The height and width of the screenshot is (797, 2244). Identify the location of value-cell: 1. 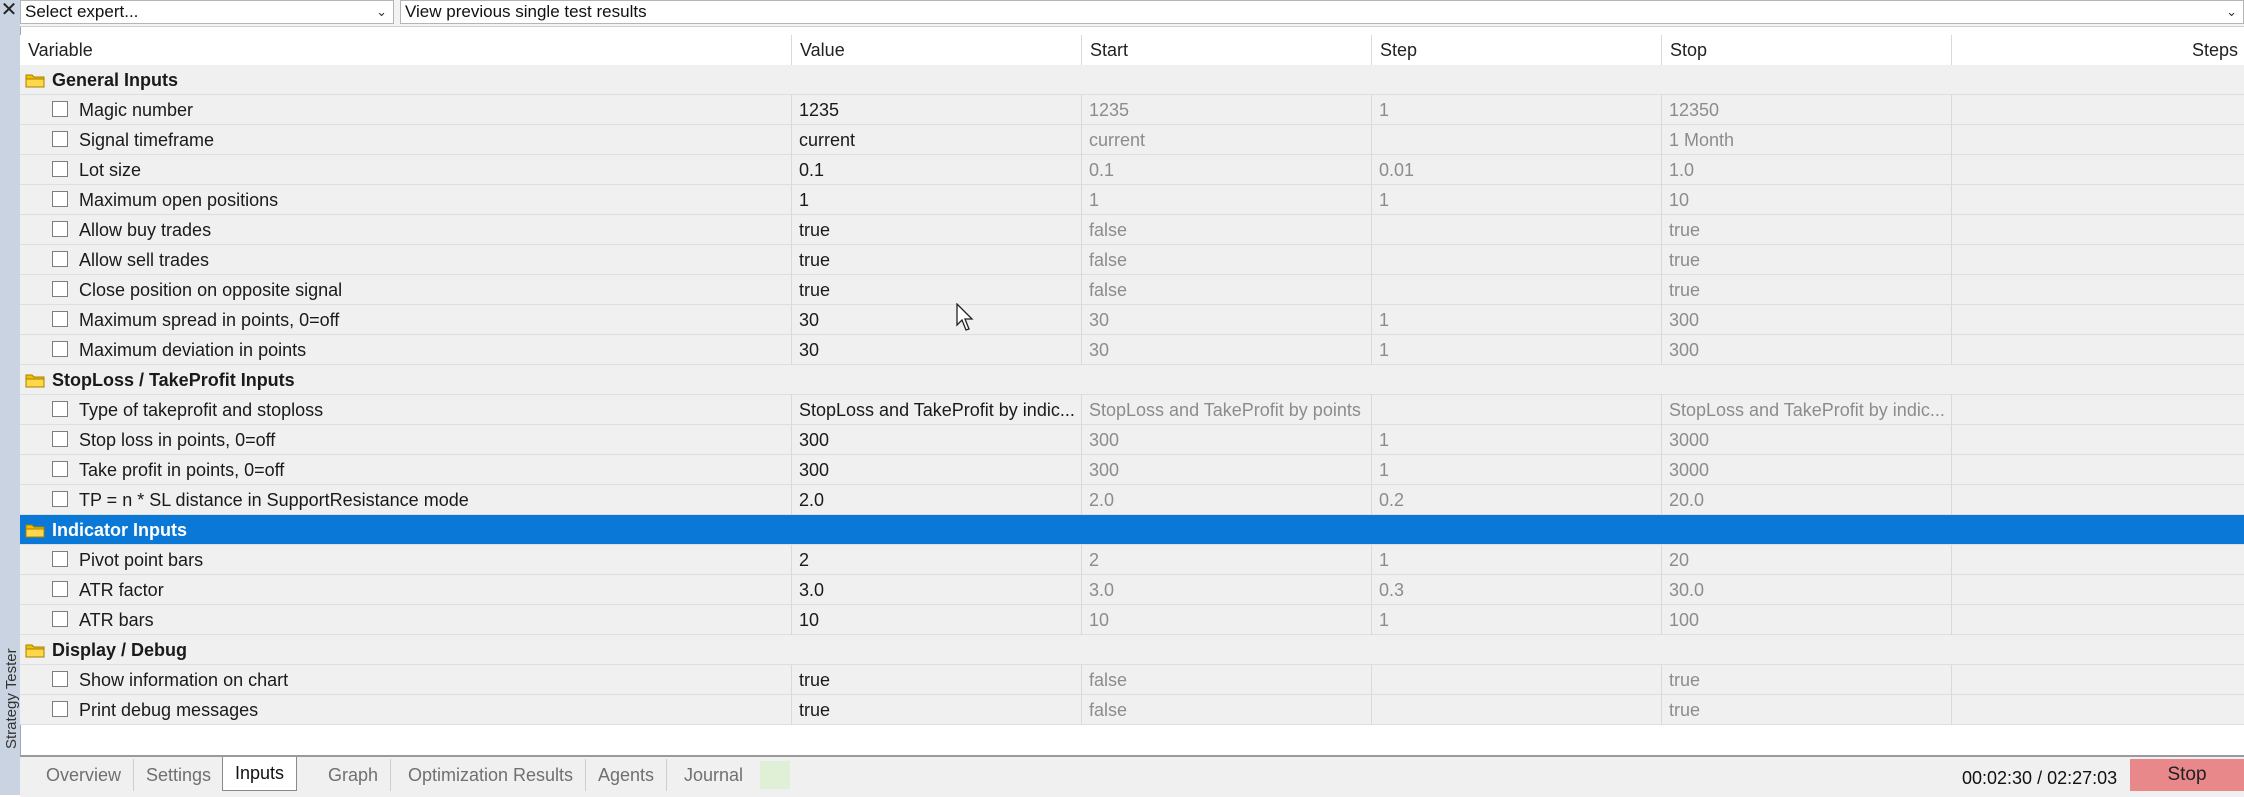
(937, 200).